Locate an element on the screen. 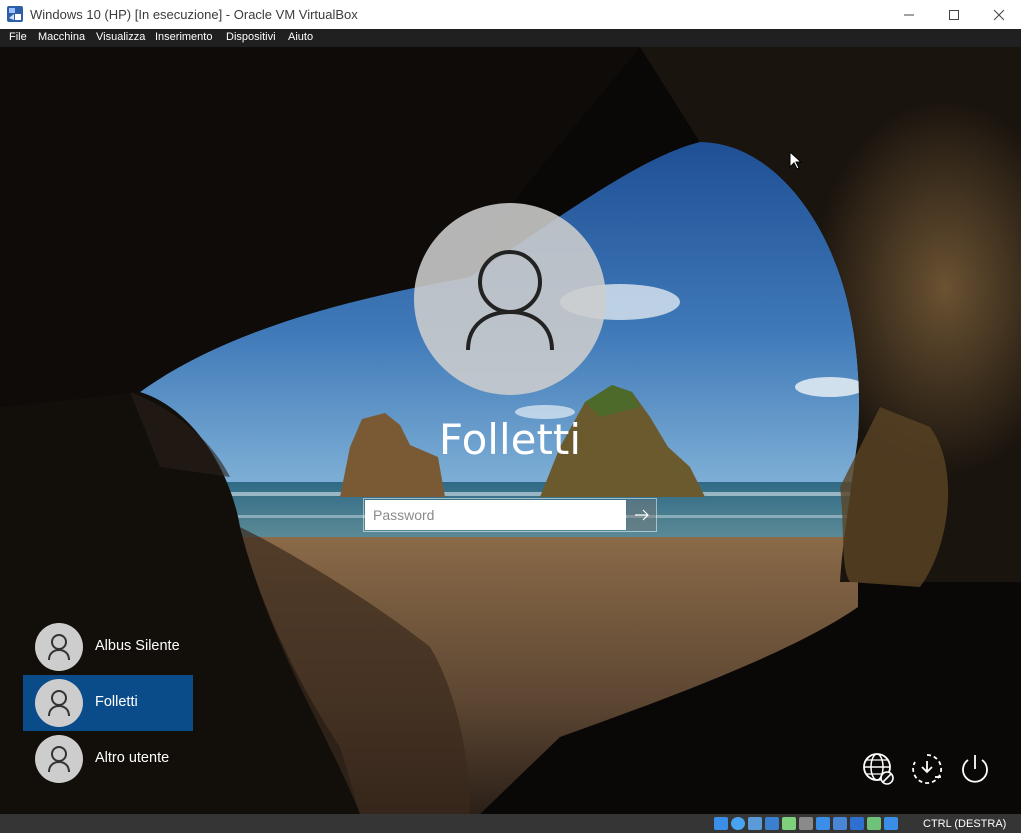 The image size is (1021, 833). minimize-icon is located at coordinates (909, 14).